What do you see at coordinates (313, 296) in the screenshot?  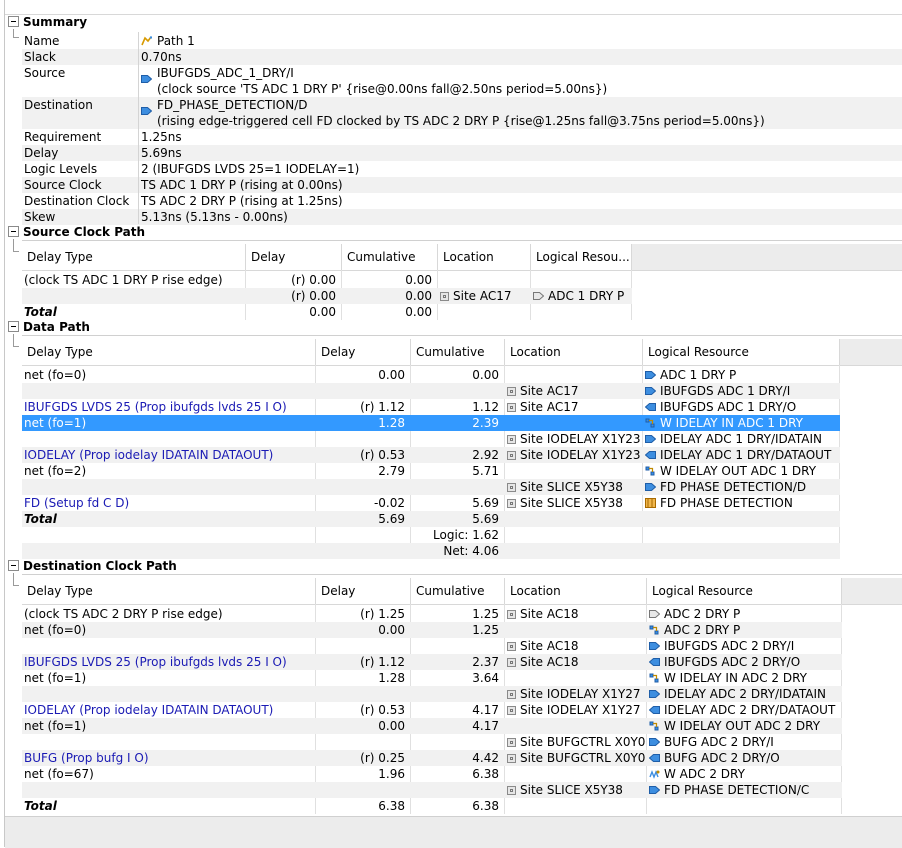 I see `cell-delay: (r) 0.00` at bounding box center [313, 296].